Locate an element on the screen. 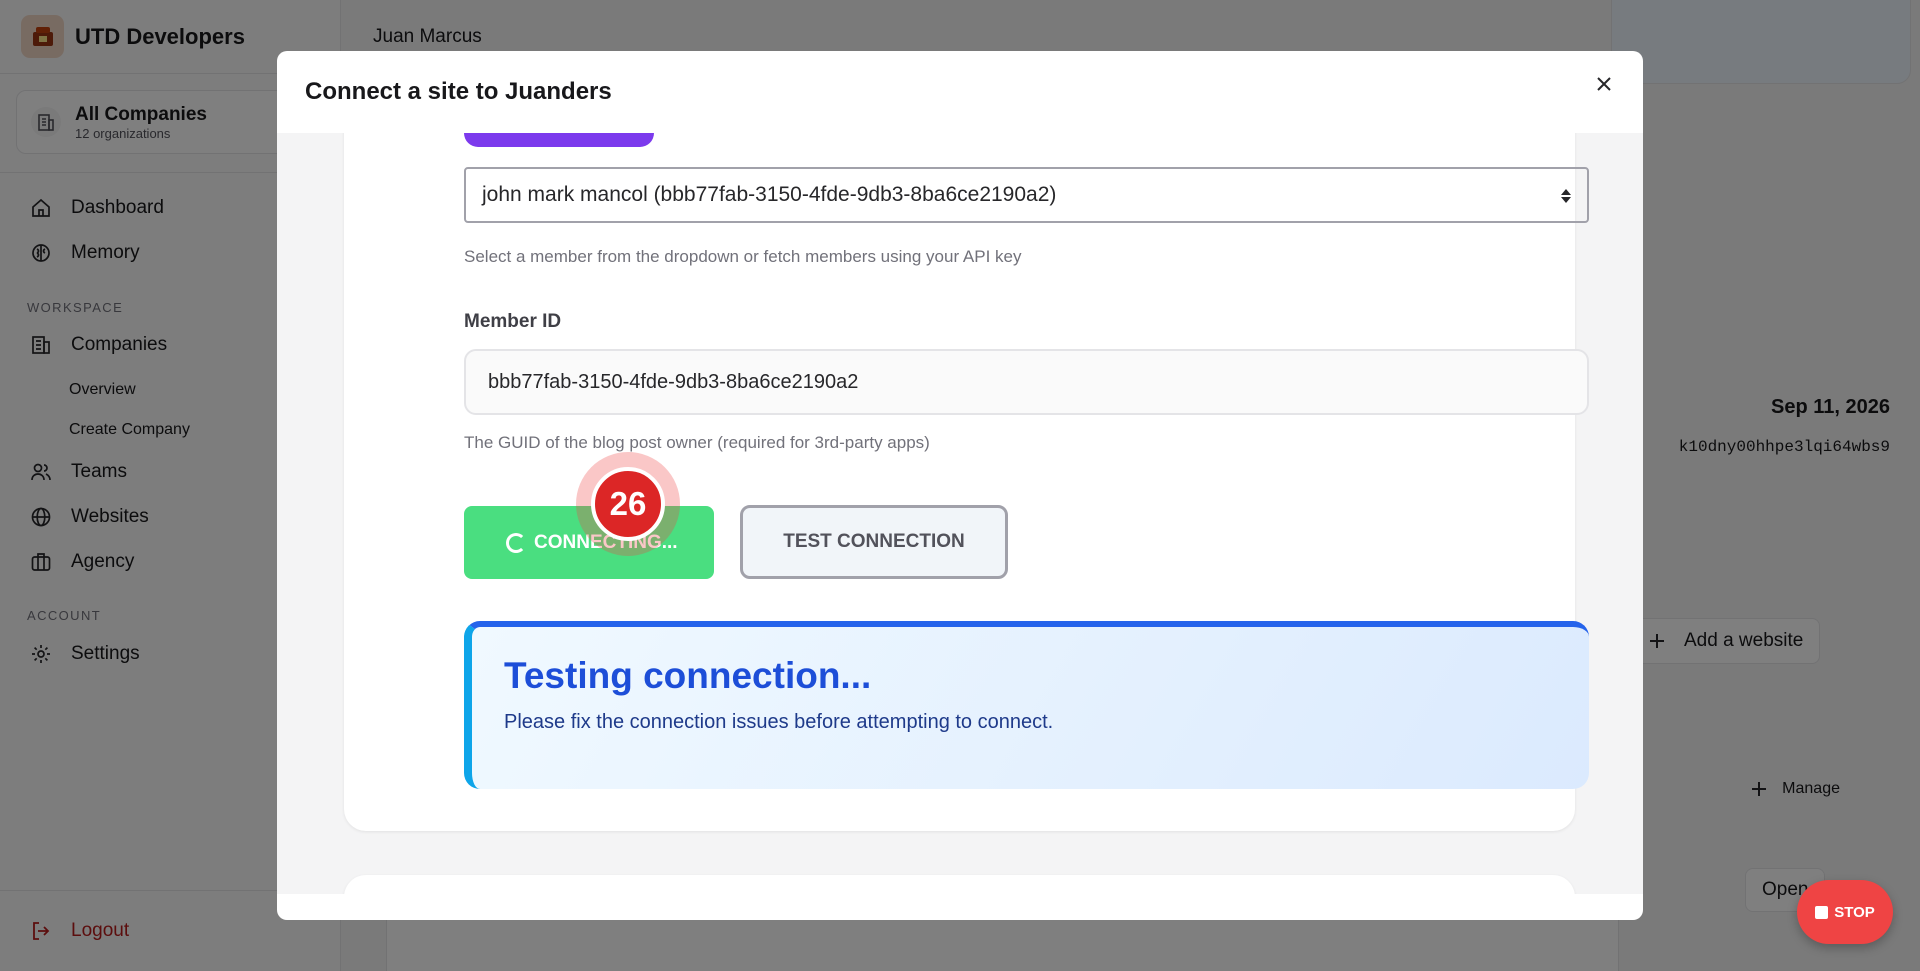 The width and height of the screenshot is (1920, 971). member-id-label: Member ID is located at coordinates (513, 321).